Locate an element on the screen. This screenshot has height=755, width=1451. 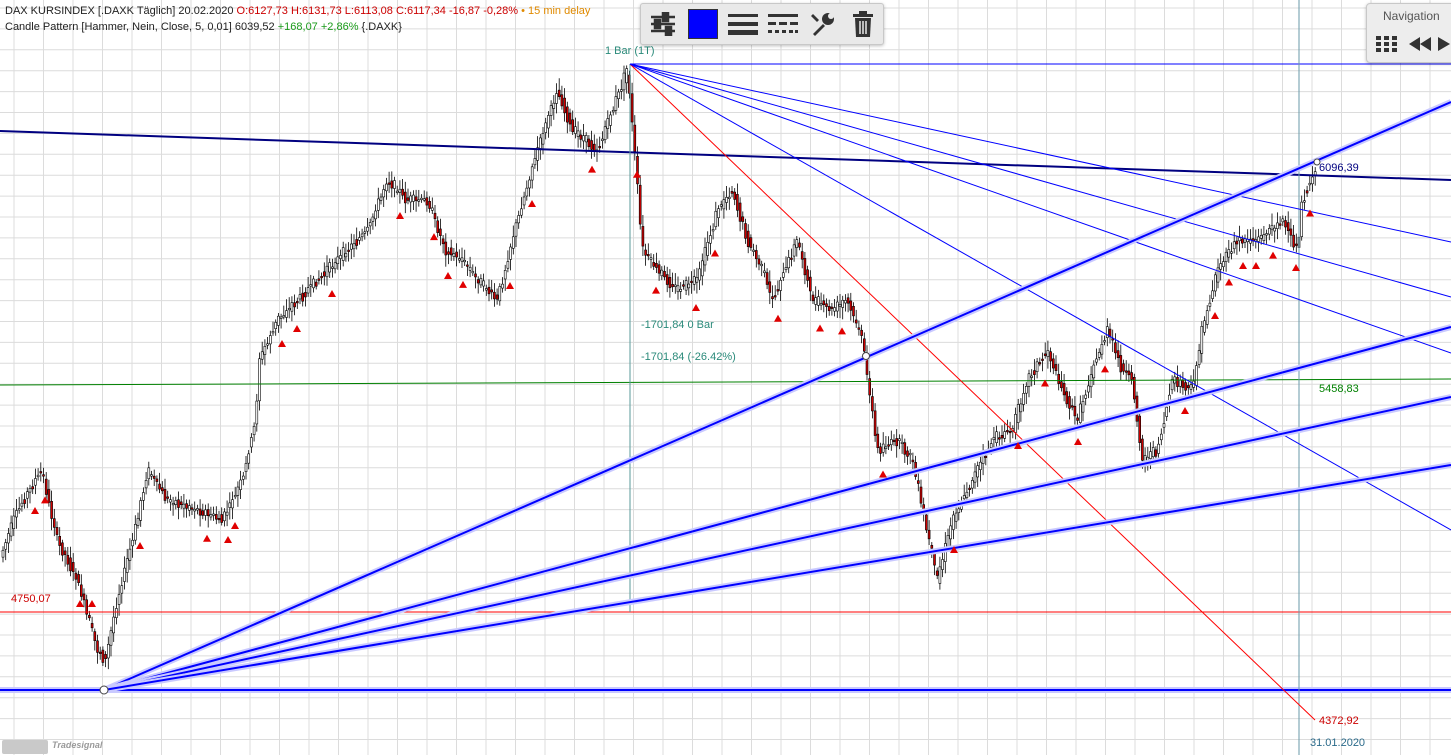
rewind-icon is located at coordinates (1420, 44).